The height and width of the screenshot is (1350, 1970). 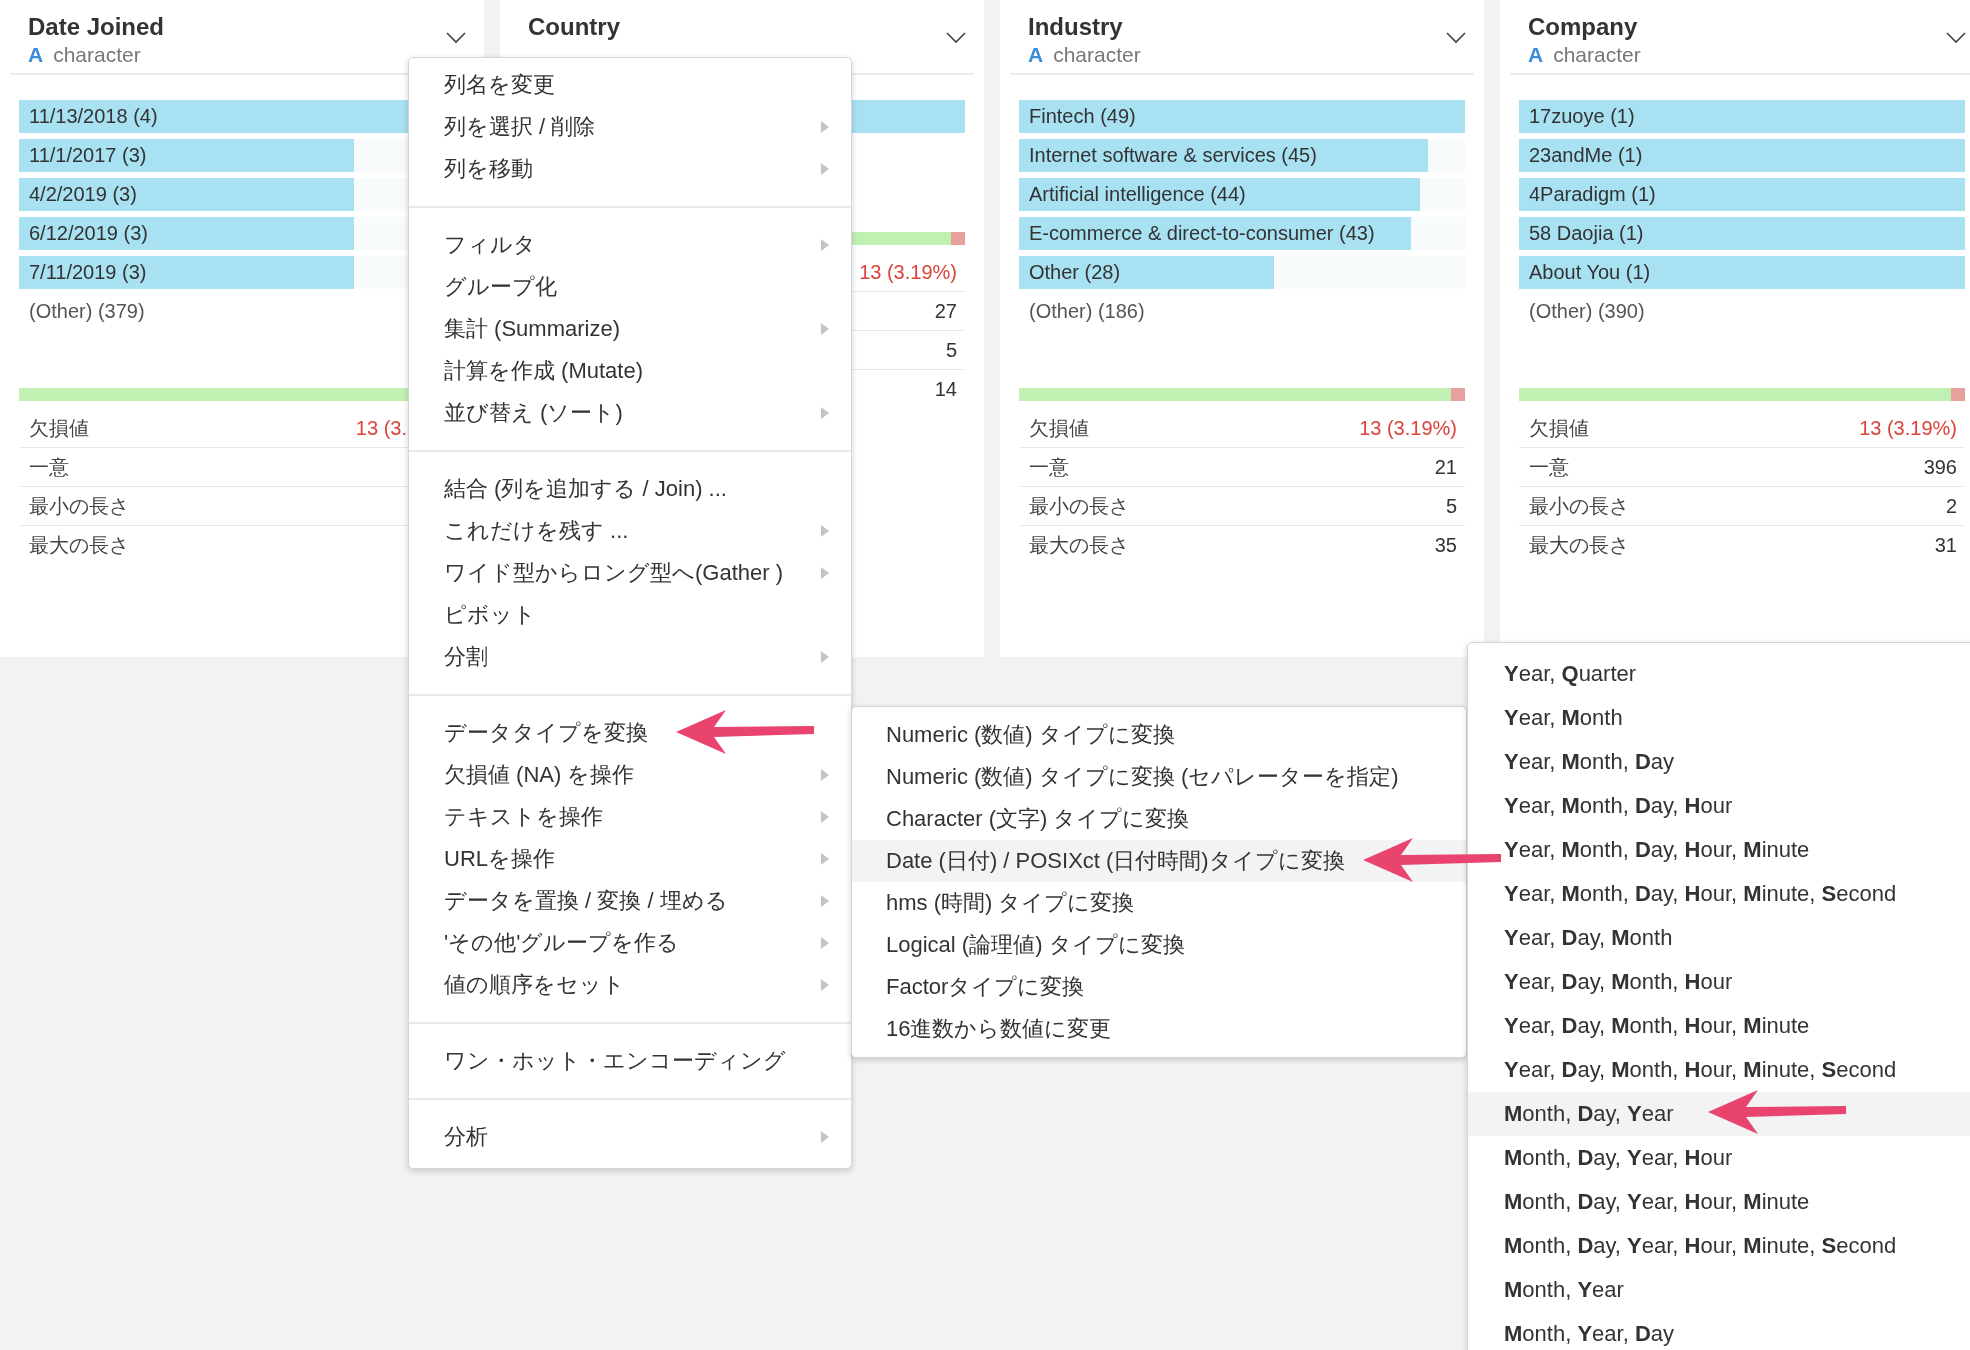 I want to click on menu-item: Numeric (数値) タイプに変換 (セパレーターを指定), so click(x=1159, y=777).